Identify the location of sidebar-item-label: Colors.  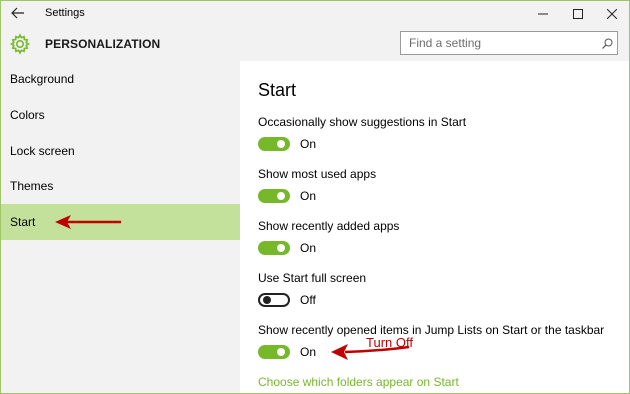
(27, 115).